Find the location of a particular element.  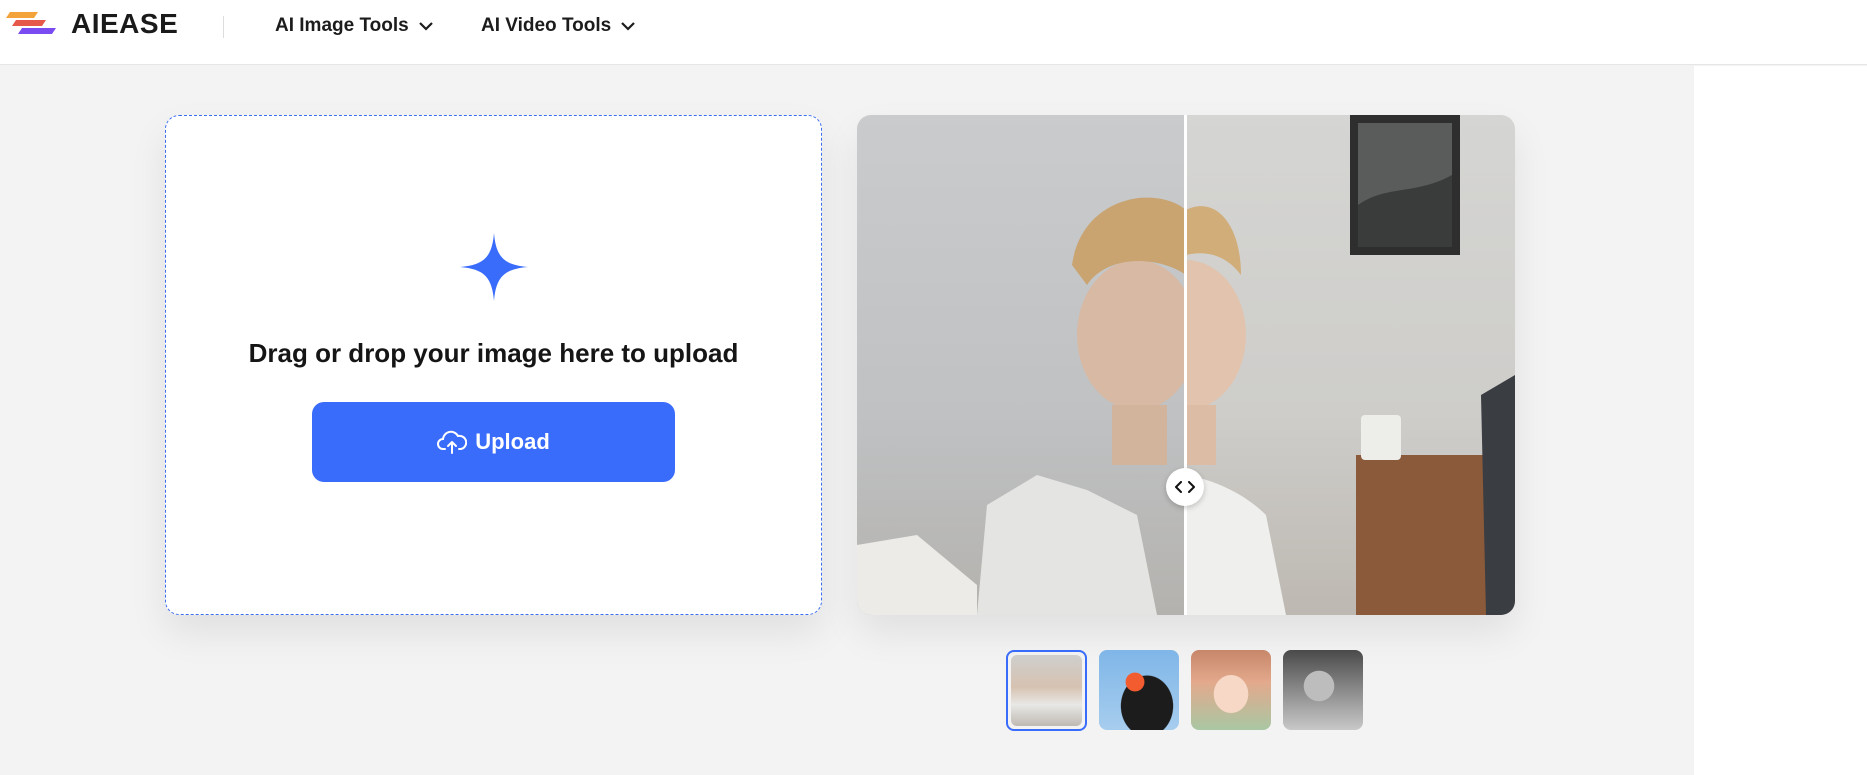

nav-label: AI Image Tools is located at coordinates (342, 25).